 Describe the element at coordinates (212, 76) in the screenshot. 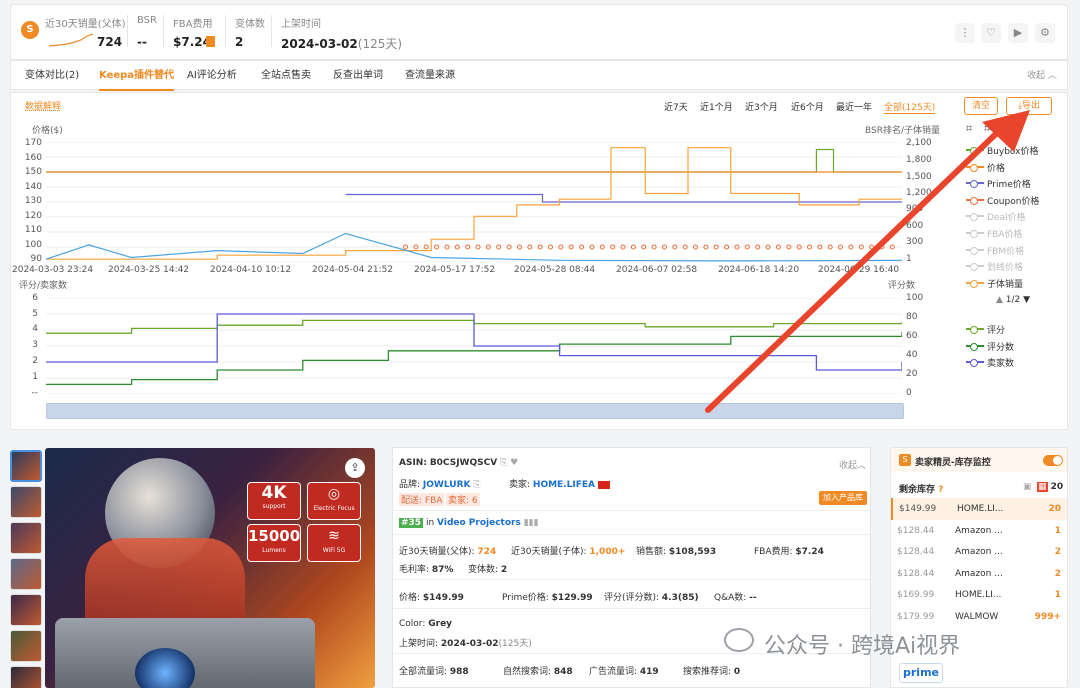

I see `tab-ai-review: AI评论分析` at that location.